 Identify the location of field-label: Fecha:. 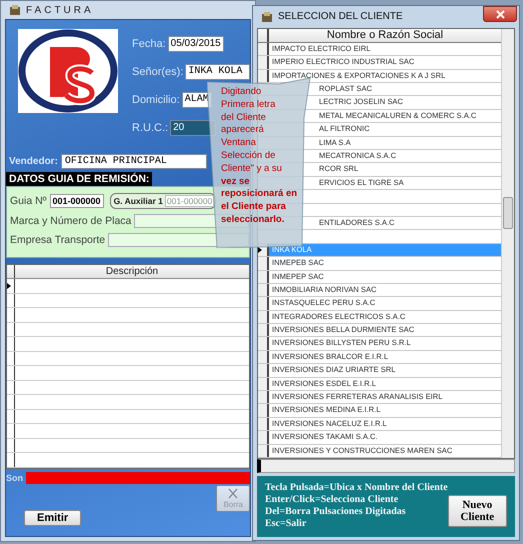
(149, 44).